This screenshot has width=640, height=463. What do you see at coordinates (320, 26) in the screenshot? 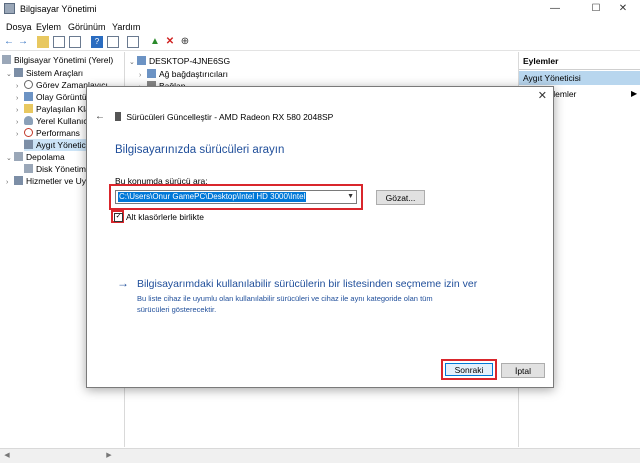
I see `menu-bar: Dosya Eylem Görünüm Yardım` at bounding box center [320, 26].